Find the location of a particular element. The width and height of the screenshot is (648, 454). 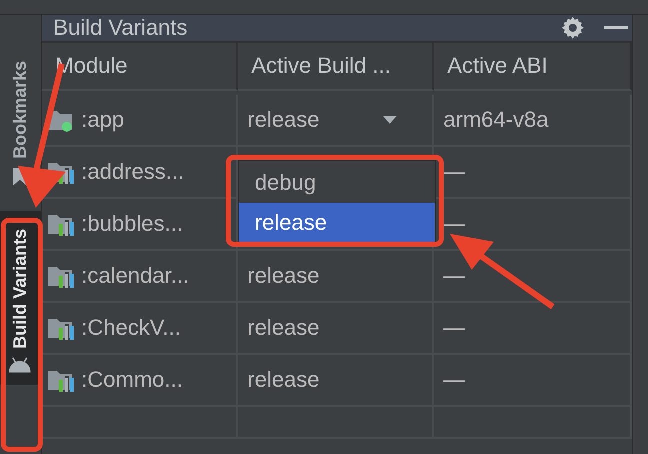

variant-option: debug is located at coordinates (337, 183).